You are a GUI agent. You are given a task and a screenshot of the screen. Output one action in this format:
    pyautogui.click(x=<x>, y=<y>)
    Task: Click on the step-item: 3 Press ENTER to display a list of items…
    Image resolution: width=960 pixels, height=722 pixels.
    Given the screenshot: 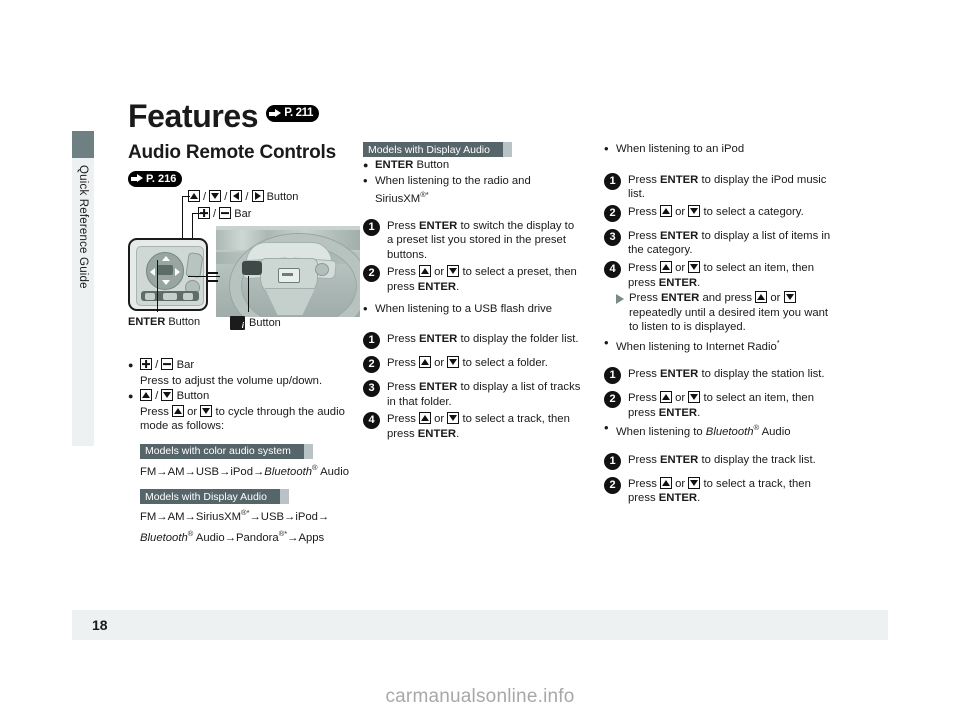 What is the action you would take?
    pyautogui.click(x=719, y=243)
    